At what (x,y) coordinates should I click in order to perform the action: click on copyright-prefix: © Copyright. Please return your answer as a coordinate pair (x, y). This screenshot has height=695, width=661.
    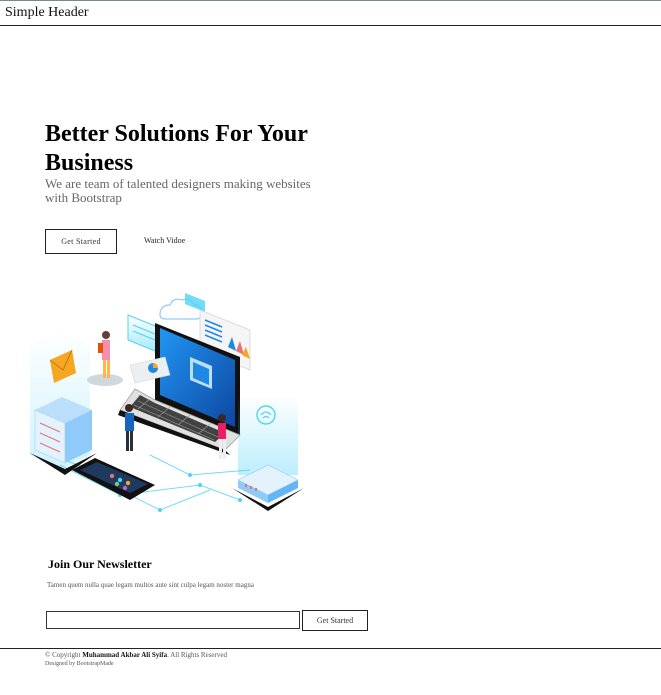
    Looking at the image, I should click on (63, 655).